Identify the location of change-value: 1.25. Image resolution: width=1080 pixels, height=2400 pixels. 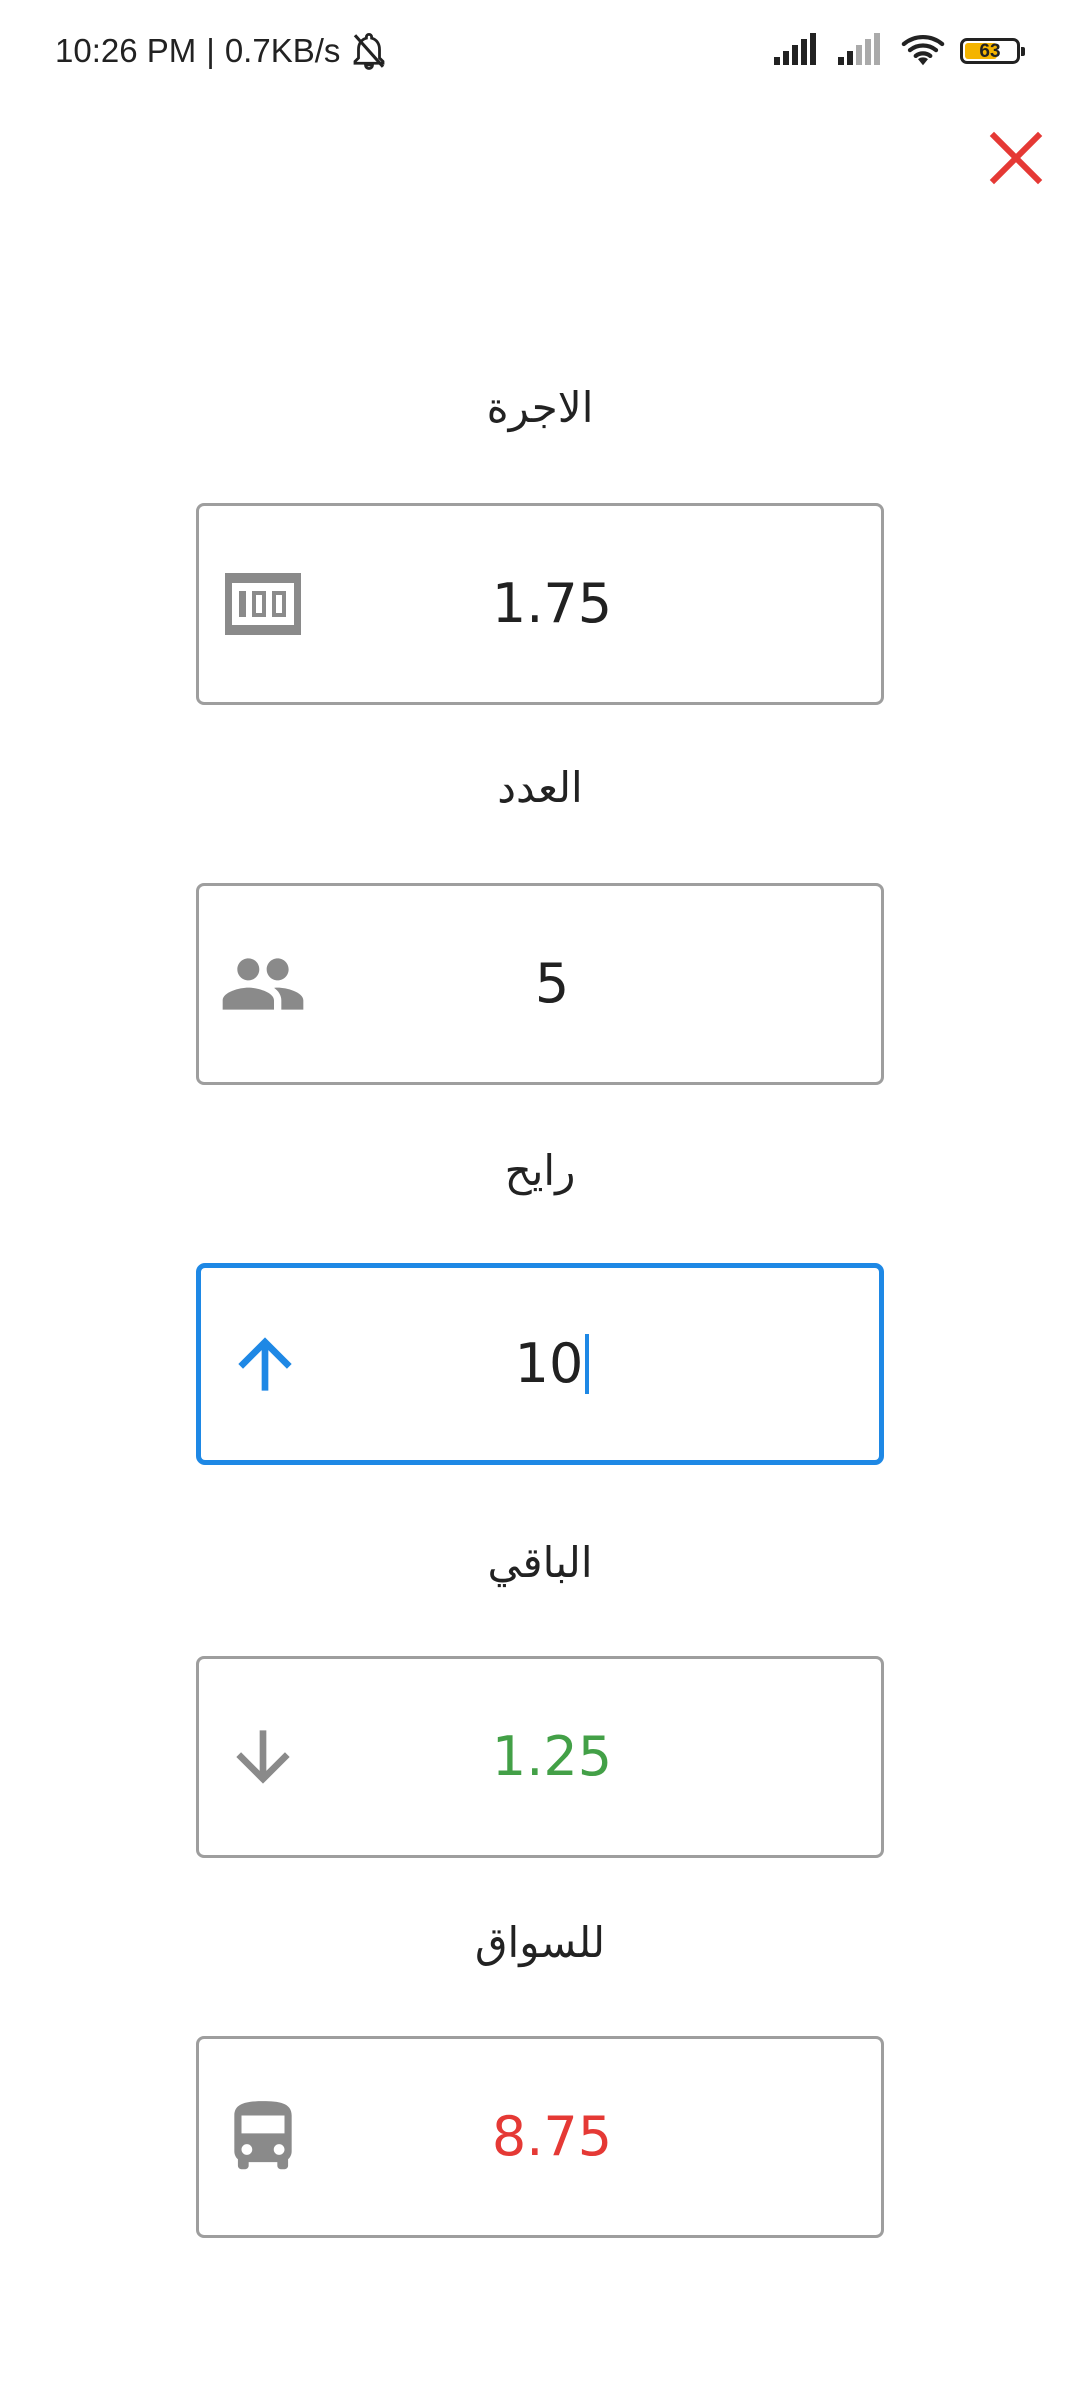
(540, 1757).